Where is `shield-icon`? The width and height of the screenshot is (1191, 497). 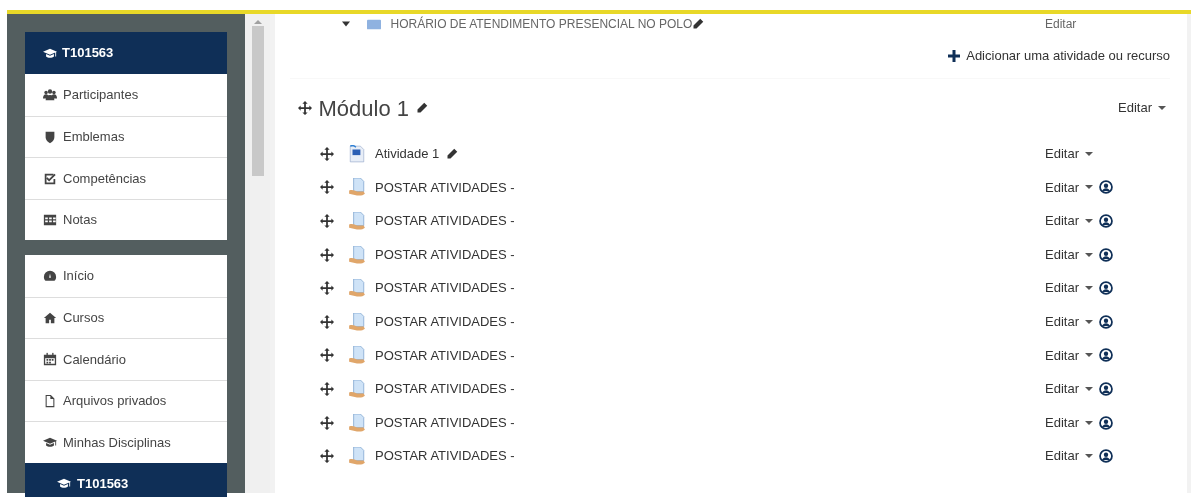
shield-icon is located at coordinates (50, 136).